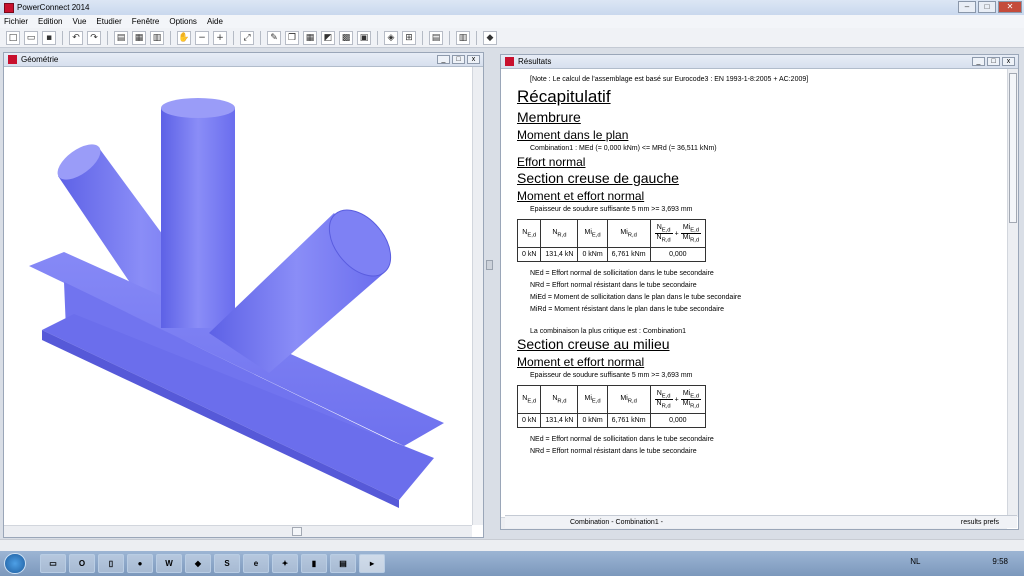 Image resolution: width=1024 pixels, height=576 pixels. I want to click on gimp-task-icon: ▮, so click(314, 563).